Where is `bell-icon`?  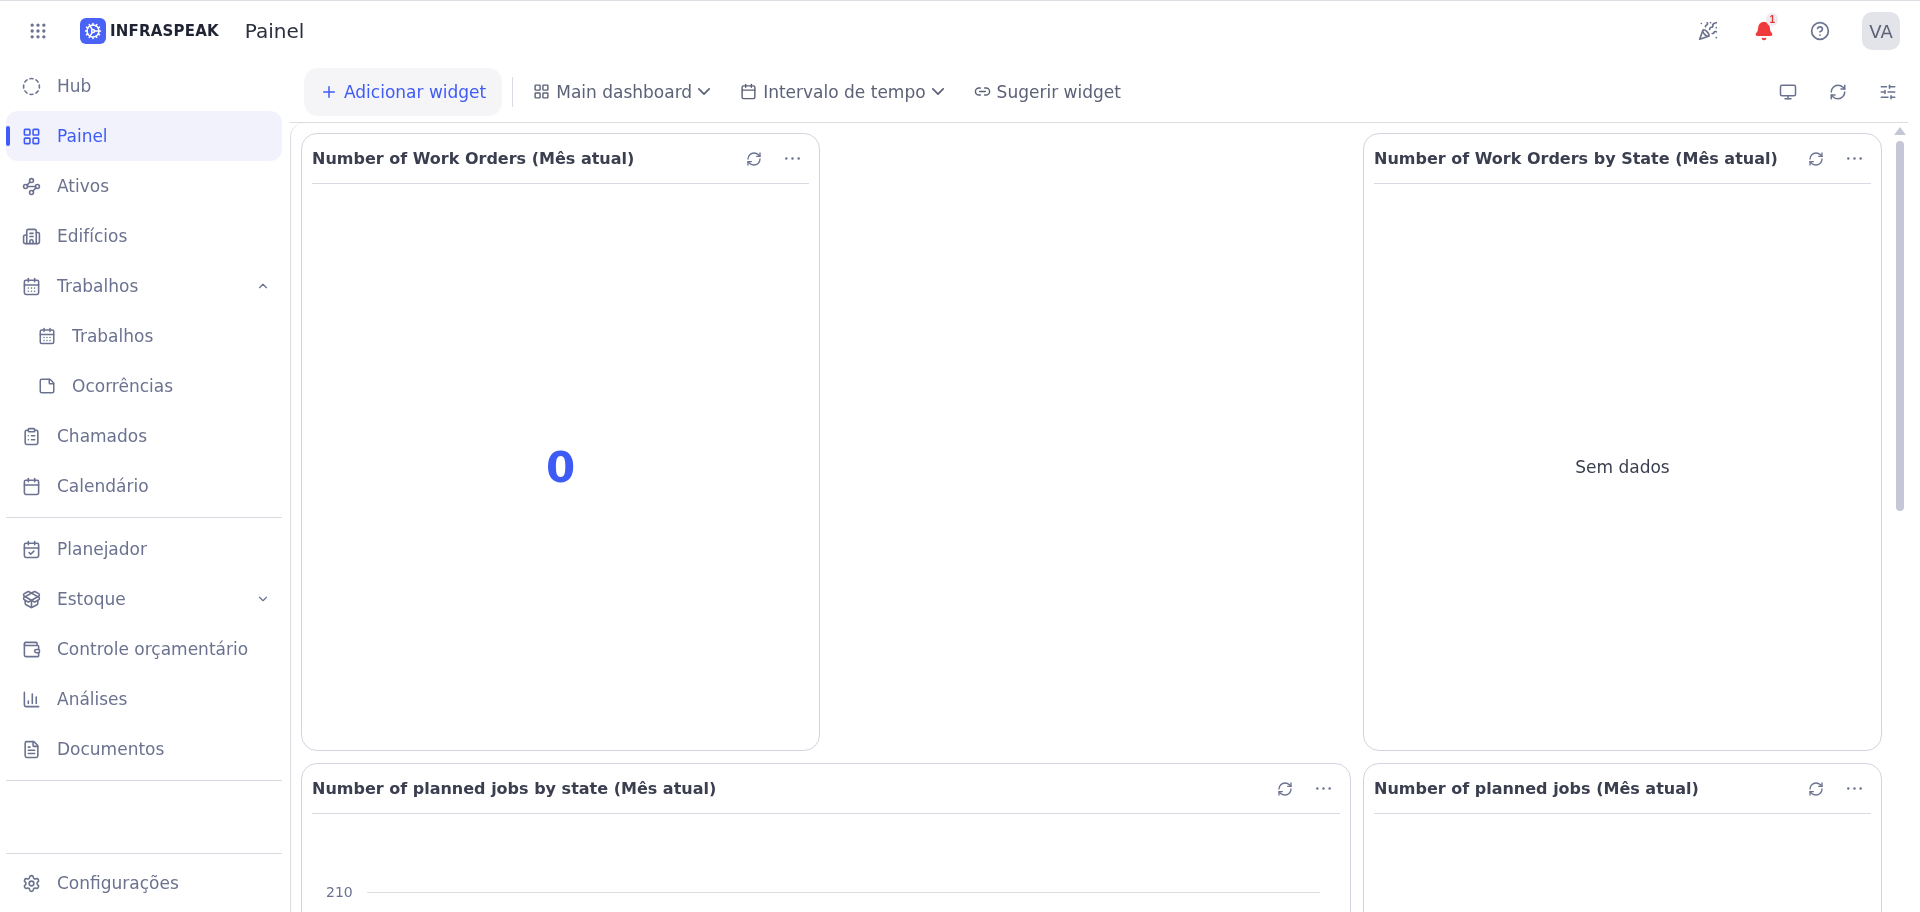 bell-icon is located at coordinates (1764, 31).